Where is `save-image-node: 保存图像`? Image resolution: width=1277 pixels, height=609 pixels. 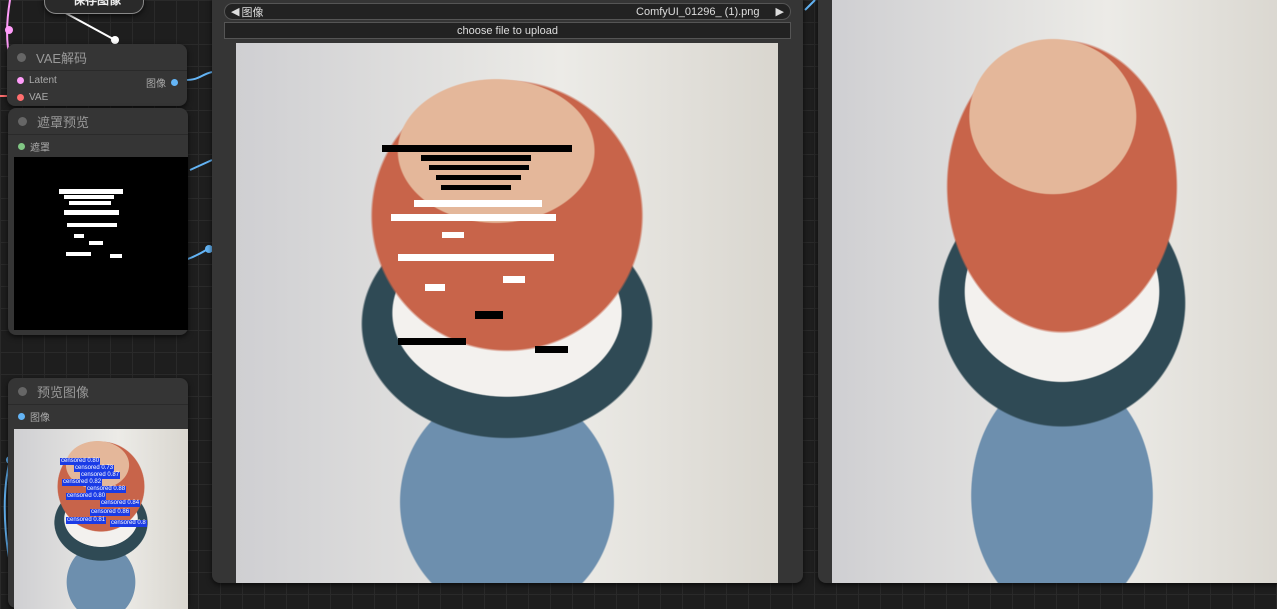
save-image-node: 保存图像 is located at coordinates (94, 7).